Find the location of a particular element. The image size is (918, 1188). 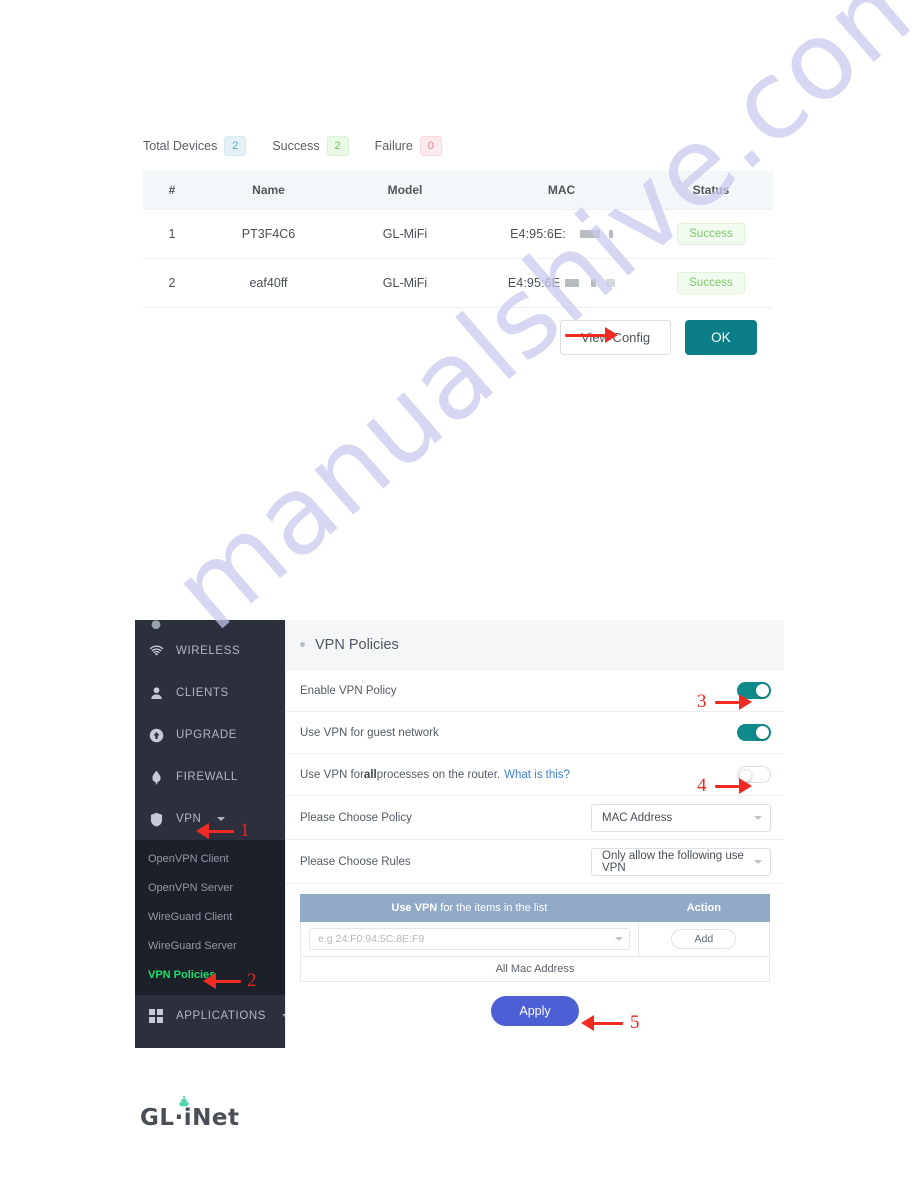

choose-rules-select: Only allow the following use VPN is located at coordinates (681, 861).